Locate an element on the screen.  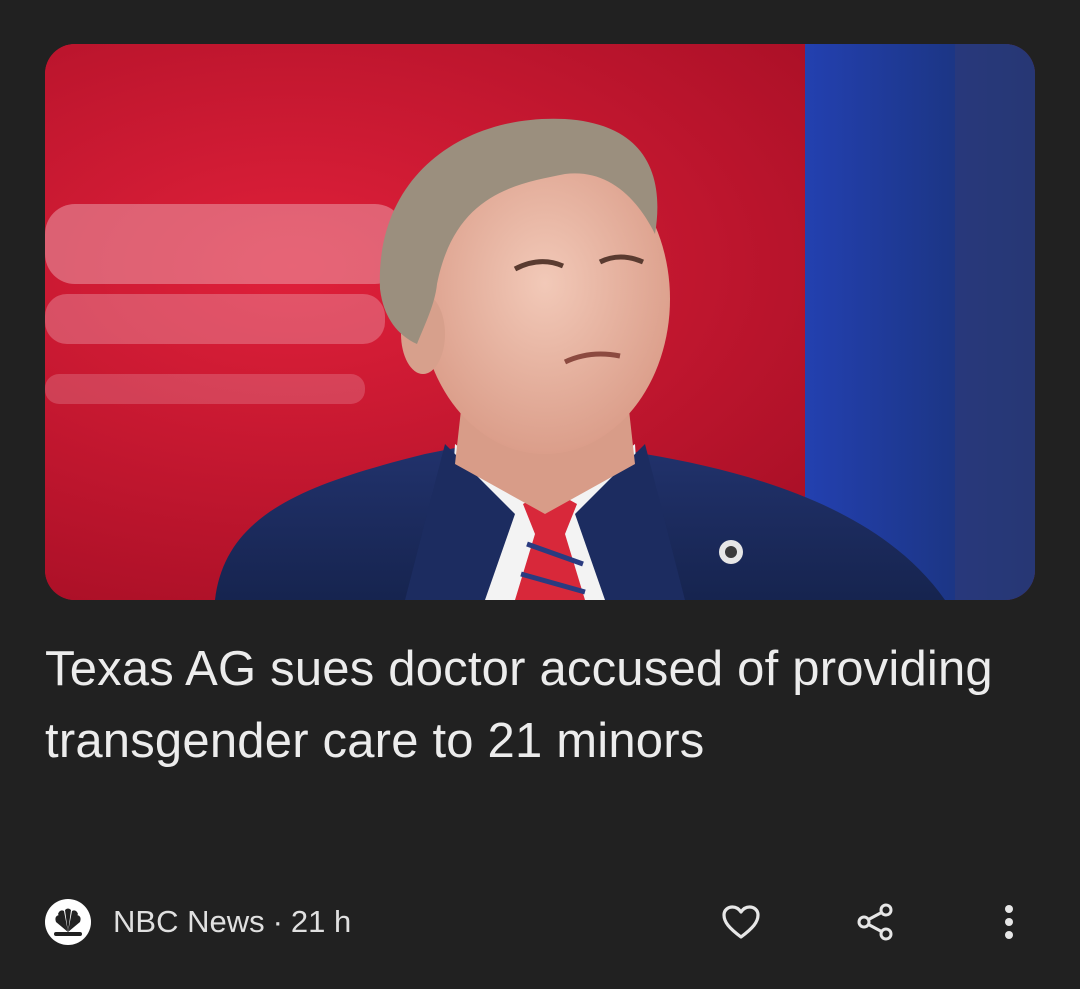
article-actions is located at coordinates (540, 922).